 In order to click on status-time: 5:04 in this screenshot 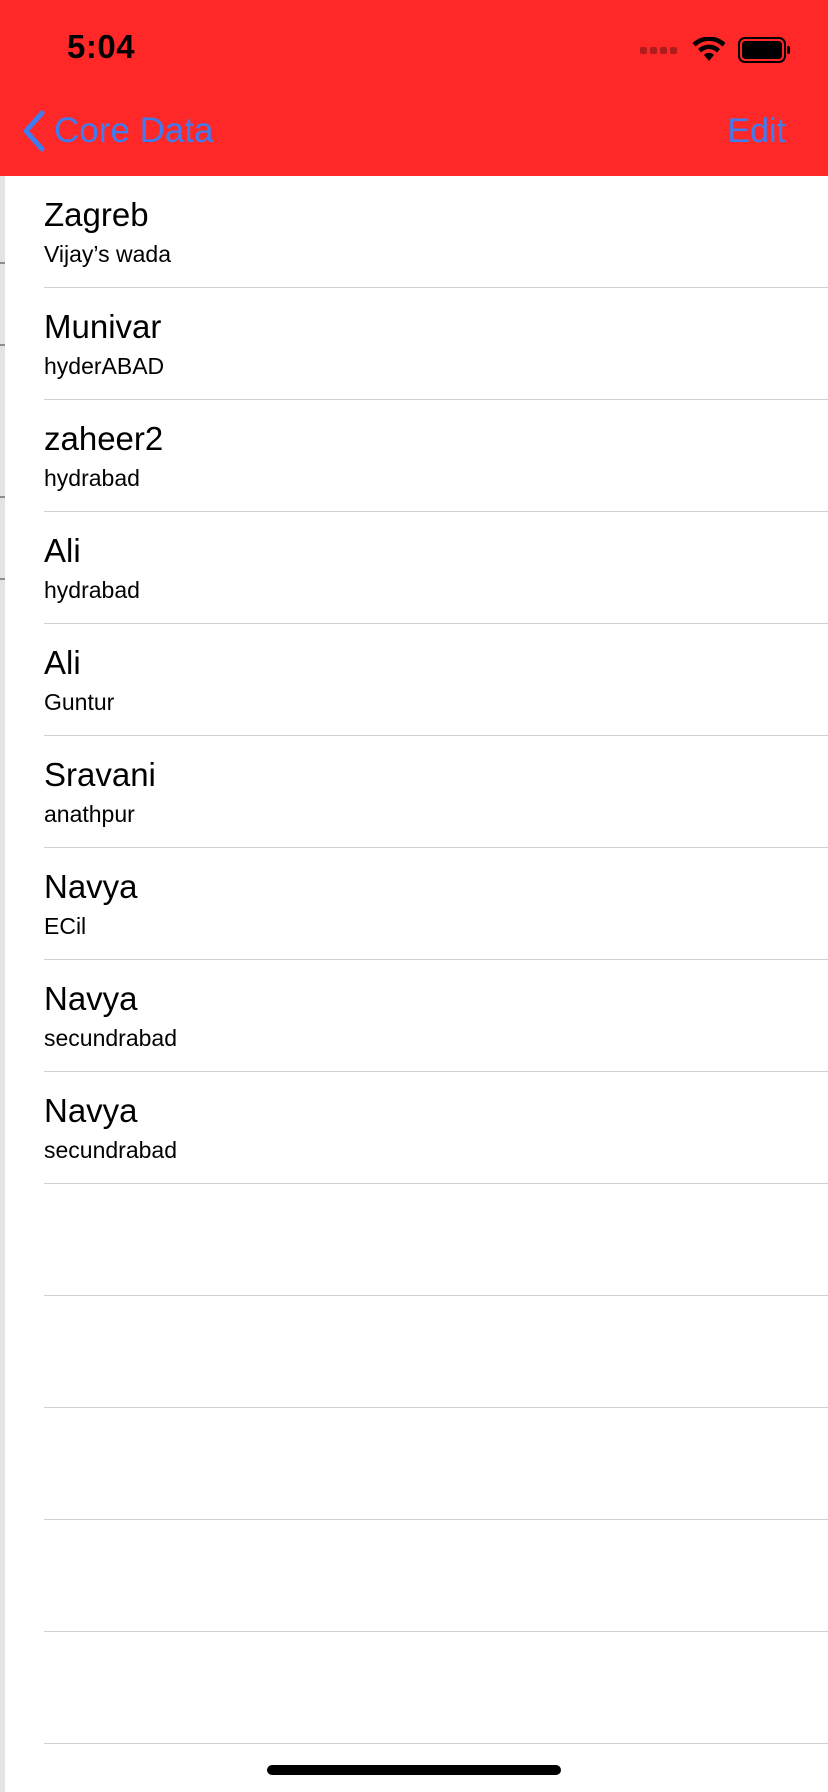, I will do `click(101, 46)`.